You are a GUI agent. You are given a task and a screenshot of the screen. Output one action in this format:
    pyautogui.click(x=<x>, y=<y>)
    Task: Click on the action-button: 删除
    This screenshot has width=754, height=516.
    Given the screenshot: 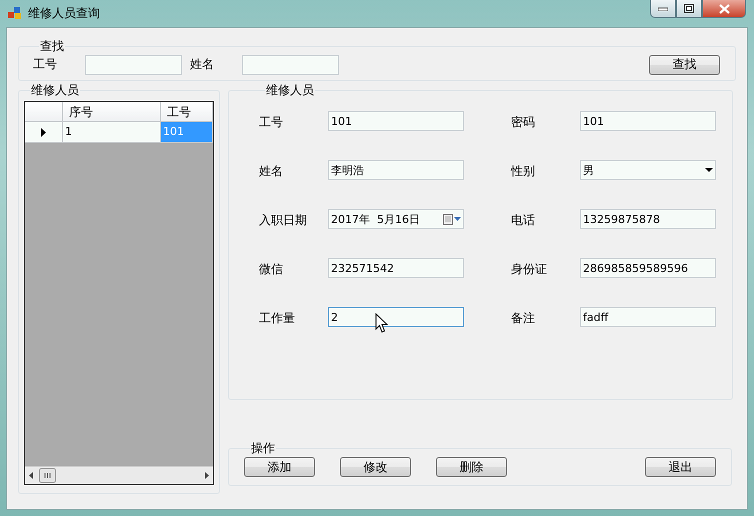 What is the action you would take?
    pyautogui.click(x=471, y=467)
    